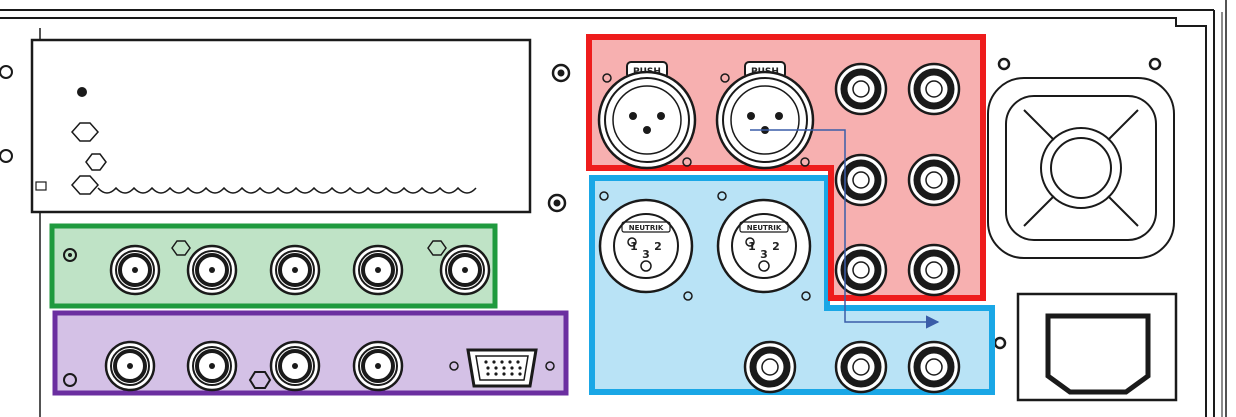  I want to click on power-supply-fan, so click(1081, 168).